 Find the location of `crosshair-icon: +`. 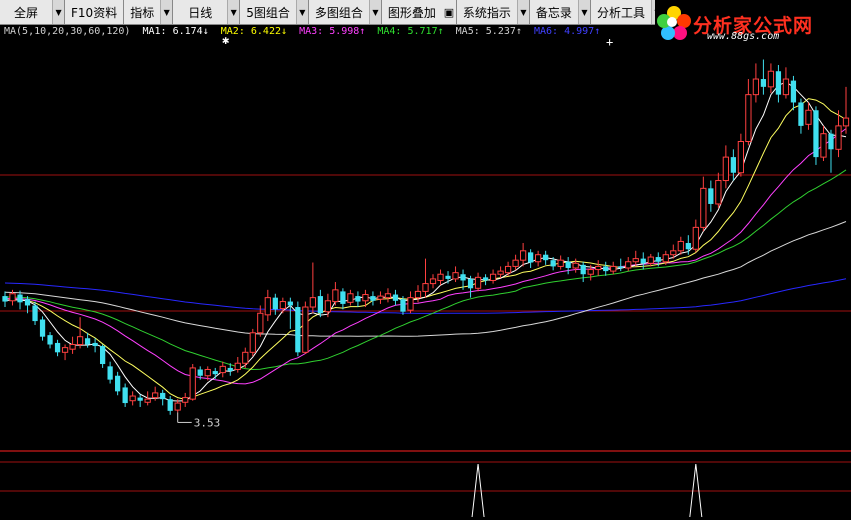

crosshair-icon: + is located at coordinates (609, 42).